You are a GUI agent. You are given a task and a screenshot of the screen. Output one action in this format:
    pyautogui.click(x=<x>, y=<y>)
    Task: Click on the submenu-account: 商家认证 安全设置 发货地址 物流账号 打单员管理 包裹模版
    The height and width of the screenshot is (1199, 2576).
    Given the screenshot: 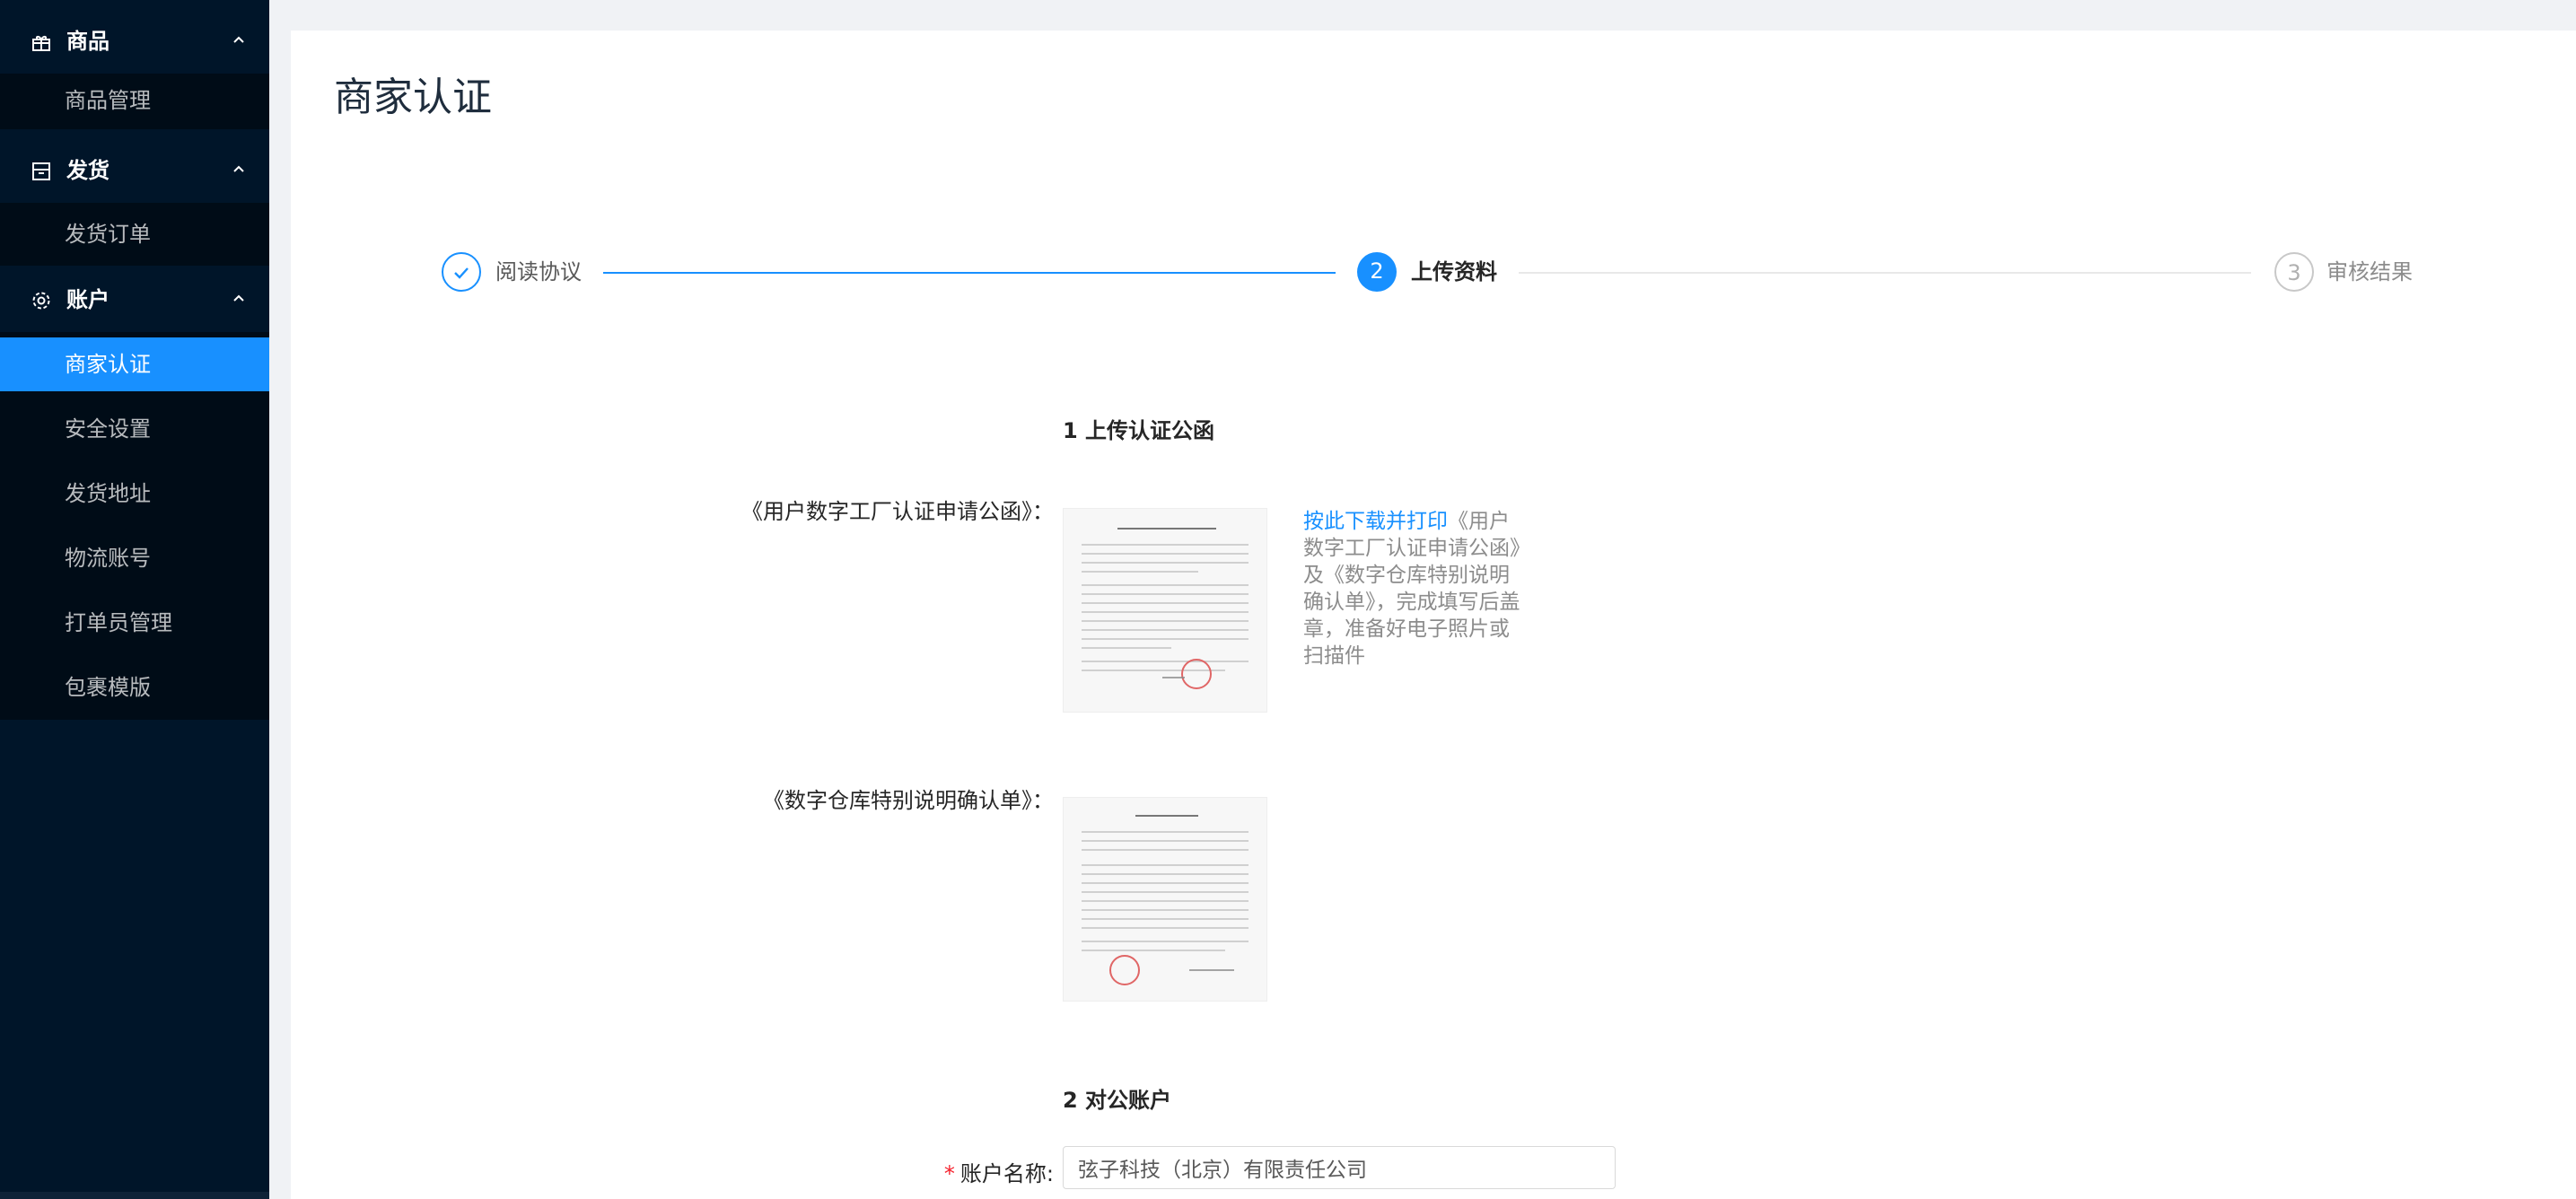 What is the action you would take?
    pyautogui.click(x=134, y=526)
    